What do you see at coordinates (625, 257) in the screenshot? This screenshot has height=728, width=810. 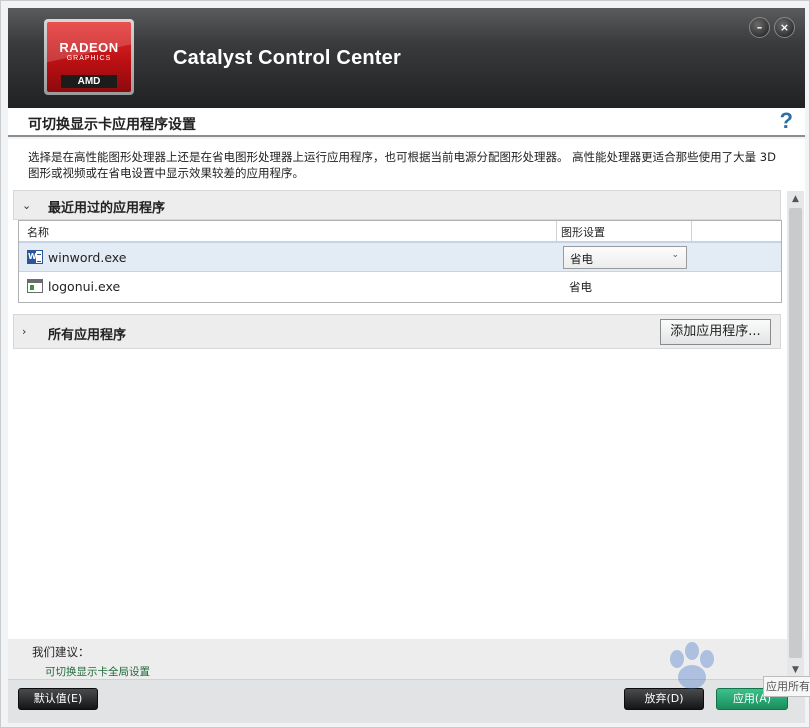 I see `graphics-setting-dropdown: 省电 ⌄` at bounding box center [625, 257].